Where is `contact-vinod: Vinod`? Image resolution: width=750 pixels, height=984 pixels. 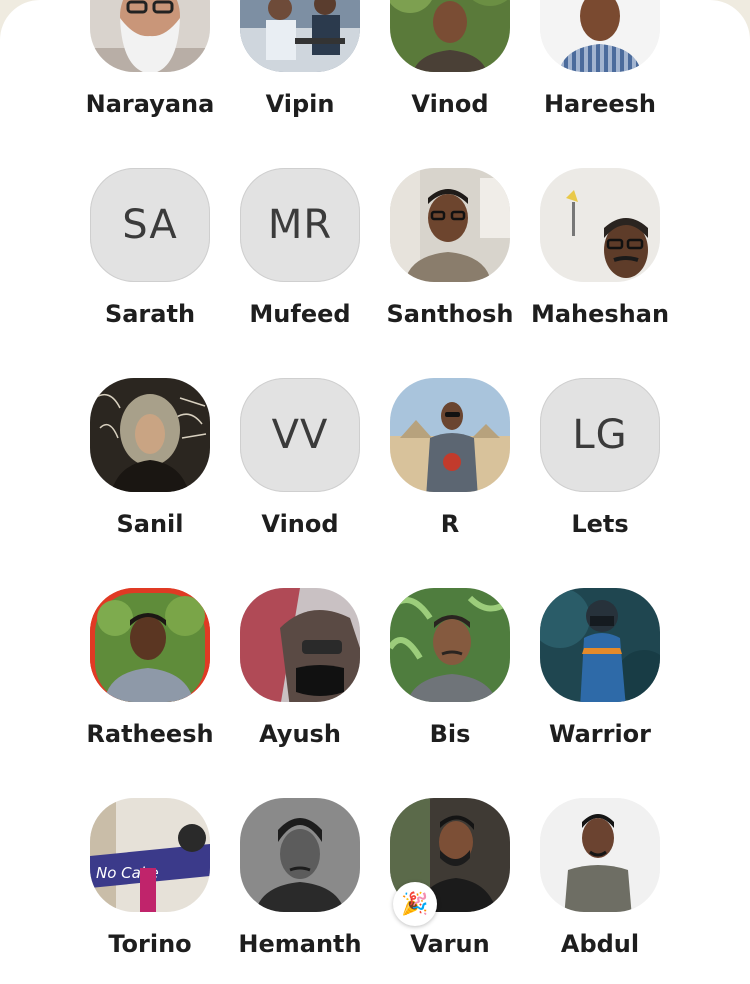 contact-vinod: Vinod is located at coordinates (450, 59).